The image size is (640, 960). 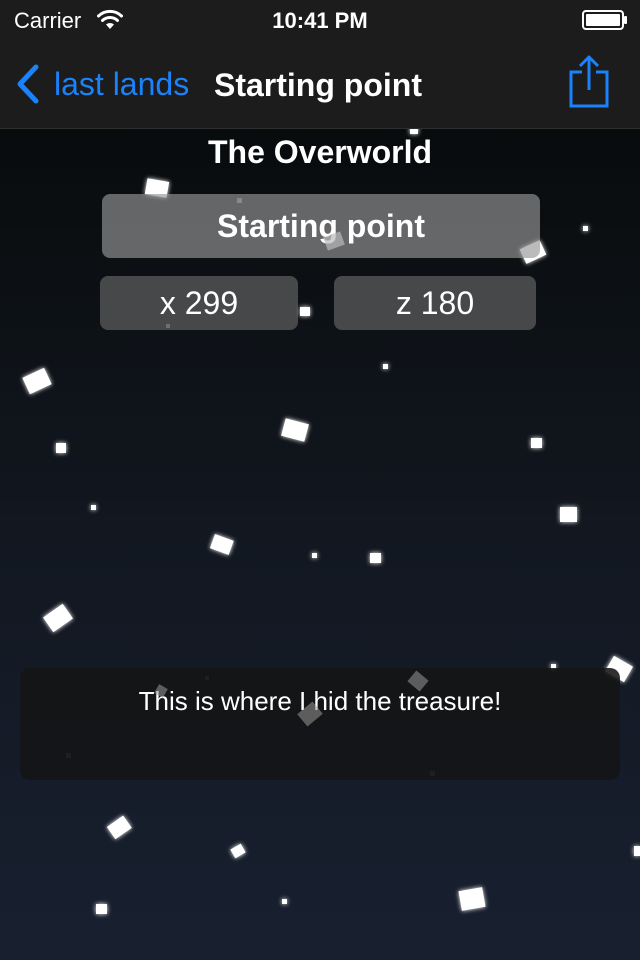 What do you see at coordinates (199, 303) in the screenshot?
I see `x-coordinate-field: x 299` at bounding box center [199, 303].